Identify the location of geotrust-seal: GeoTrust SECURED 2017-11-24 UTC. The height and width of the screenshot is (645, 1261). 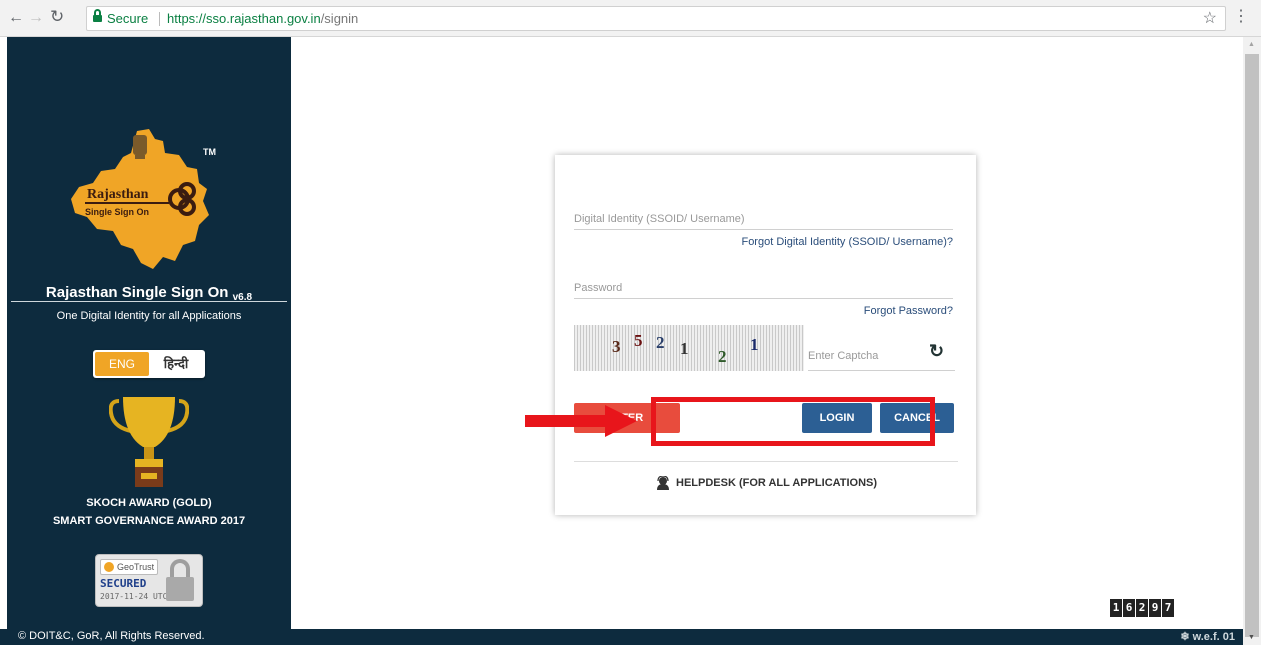
(149, 580).